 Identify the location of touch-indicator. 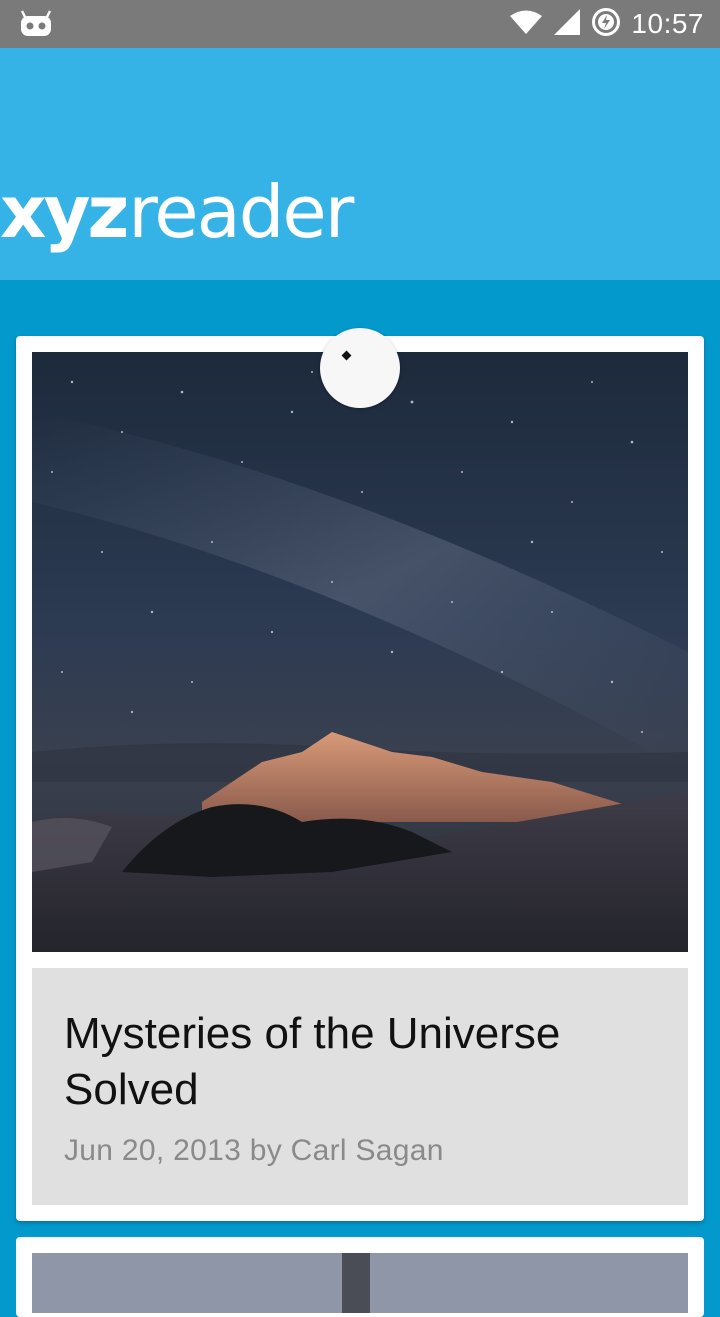
(360, 368).